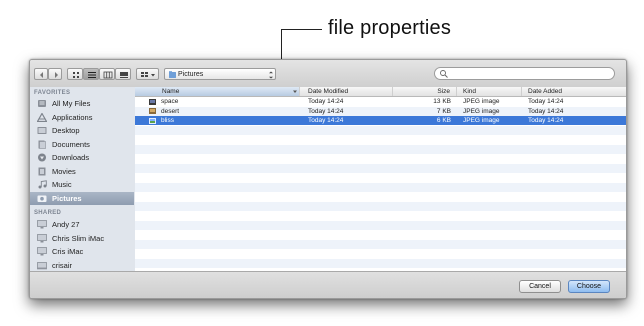 Image resolution: width=644 pixels, height=326 pixels. What do you see at coordinates (82, 184) in the screenshot?
I see `sidebar-item-music: Music` at bounding box center [82, 184].